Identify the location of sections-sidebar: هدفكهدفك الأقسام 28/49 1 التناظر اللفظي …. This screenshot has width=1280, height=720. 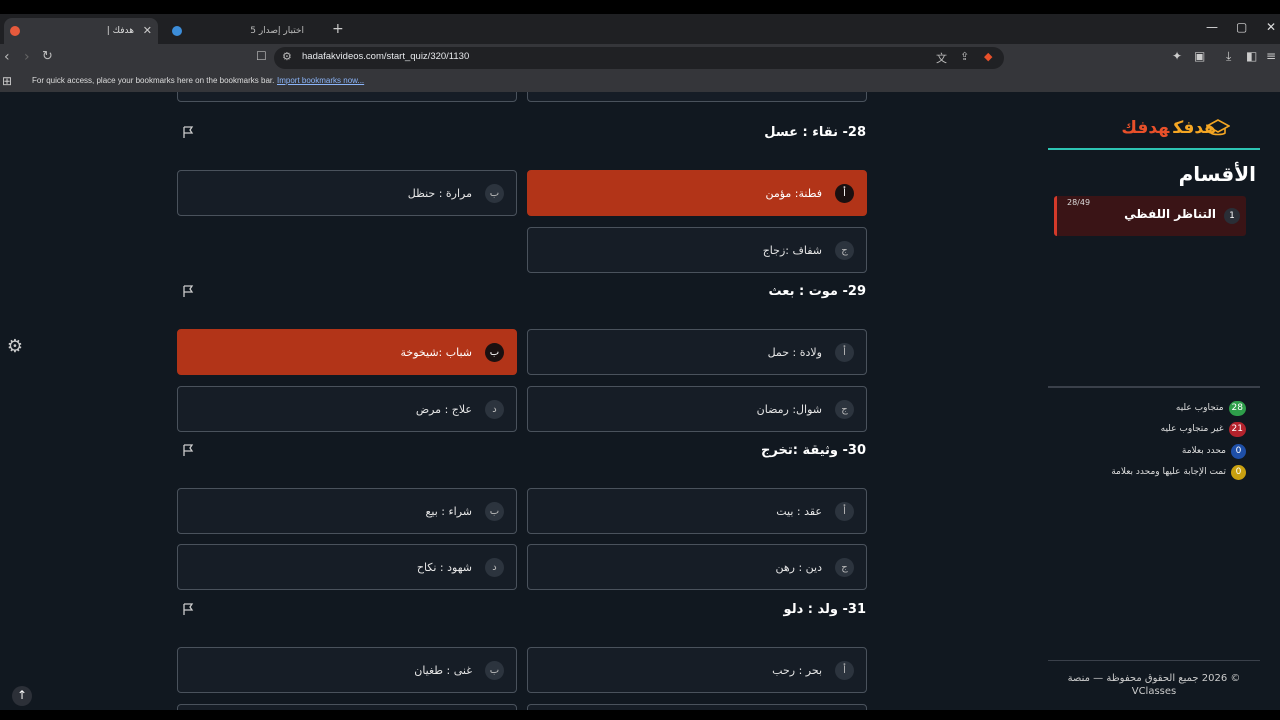
(1154, 401).